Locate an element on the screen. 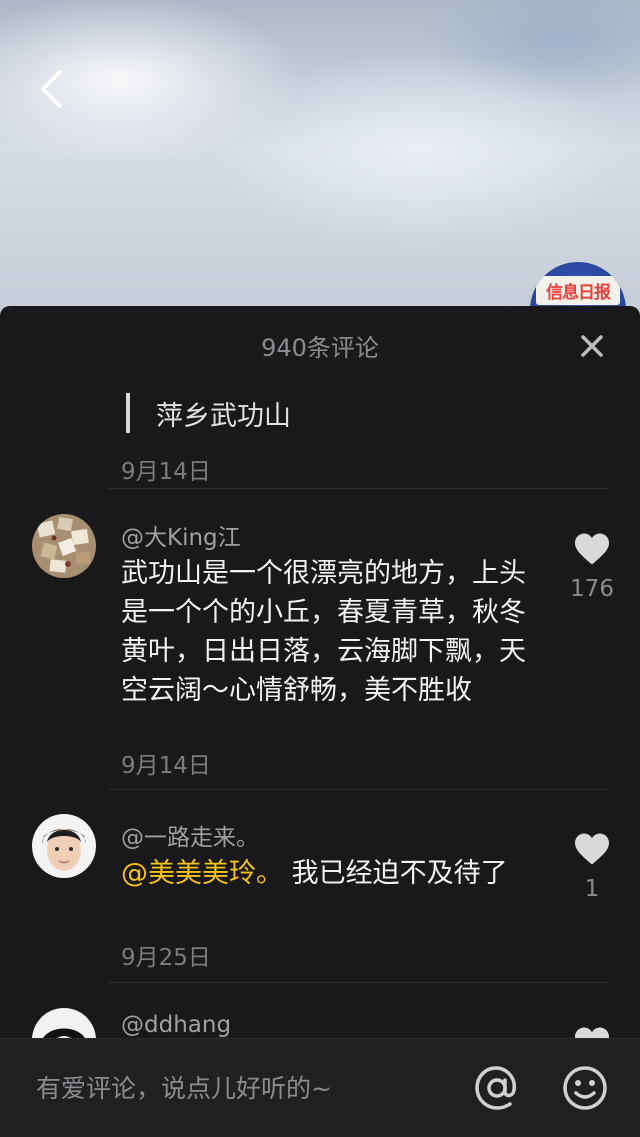  quote-date: 9月14日 is located at coordinates (166, 472).